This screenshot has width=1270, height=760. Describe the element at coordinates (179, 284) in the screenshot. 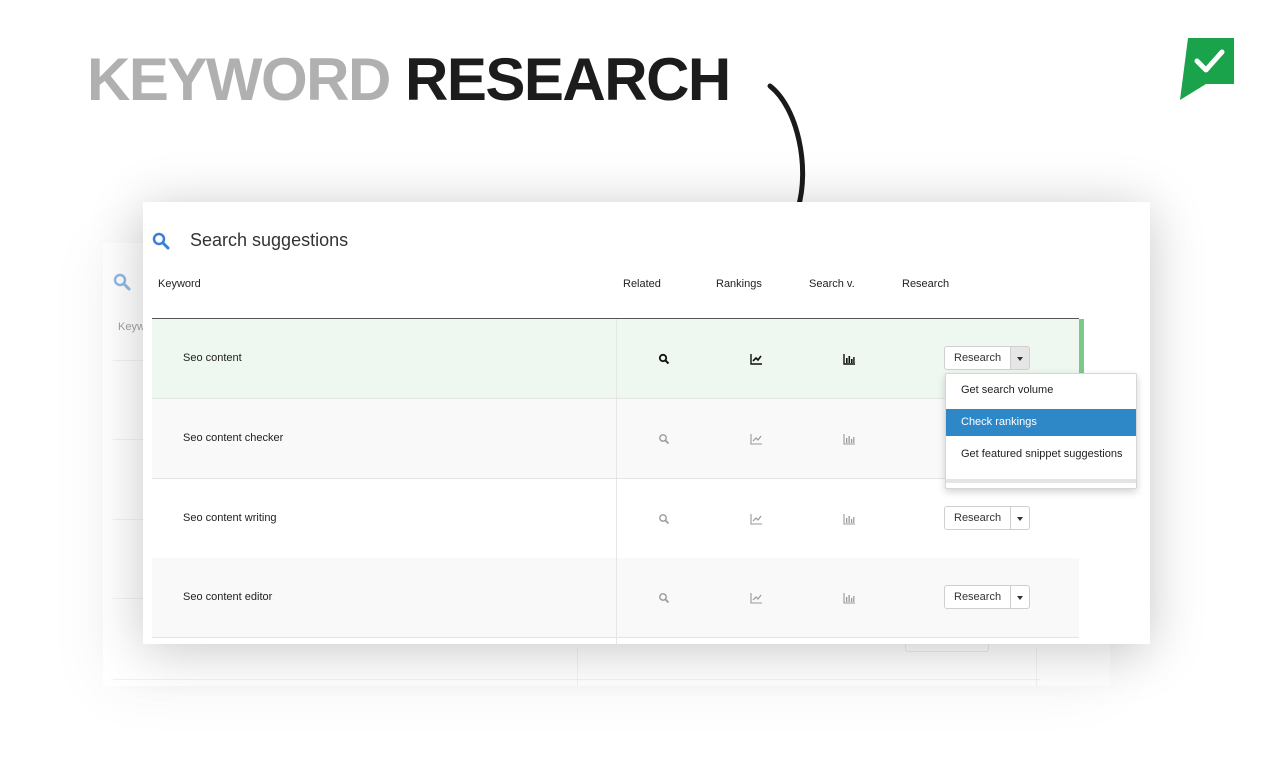

I see `column-header-keyword: Keyword` at that location.